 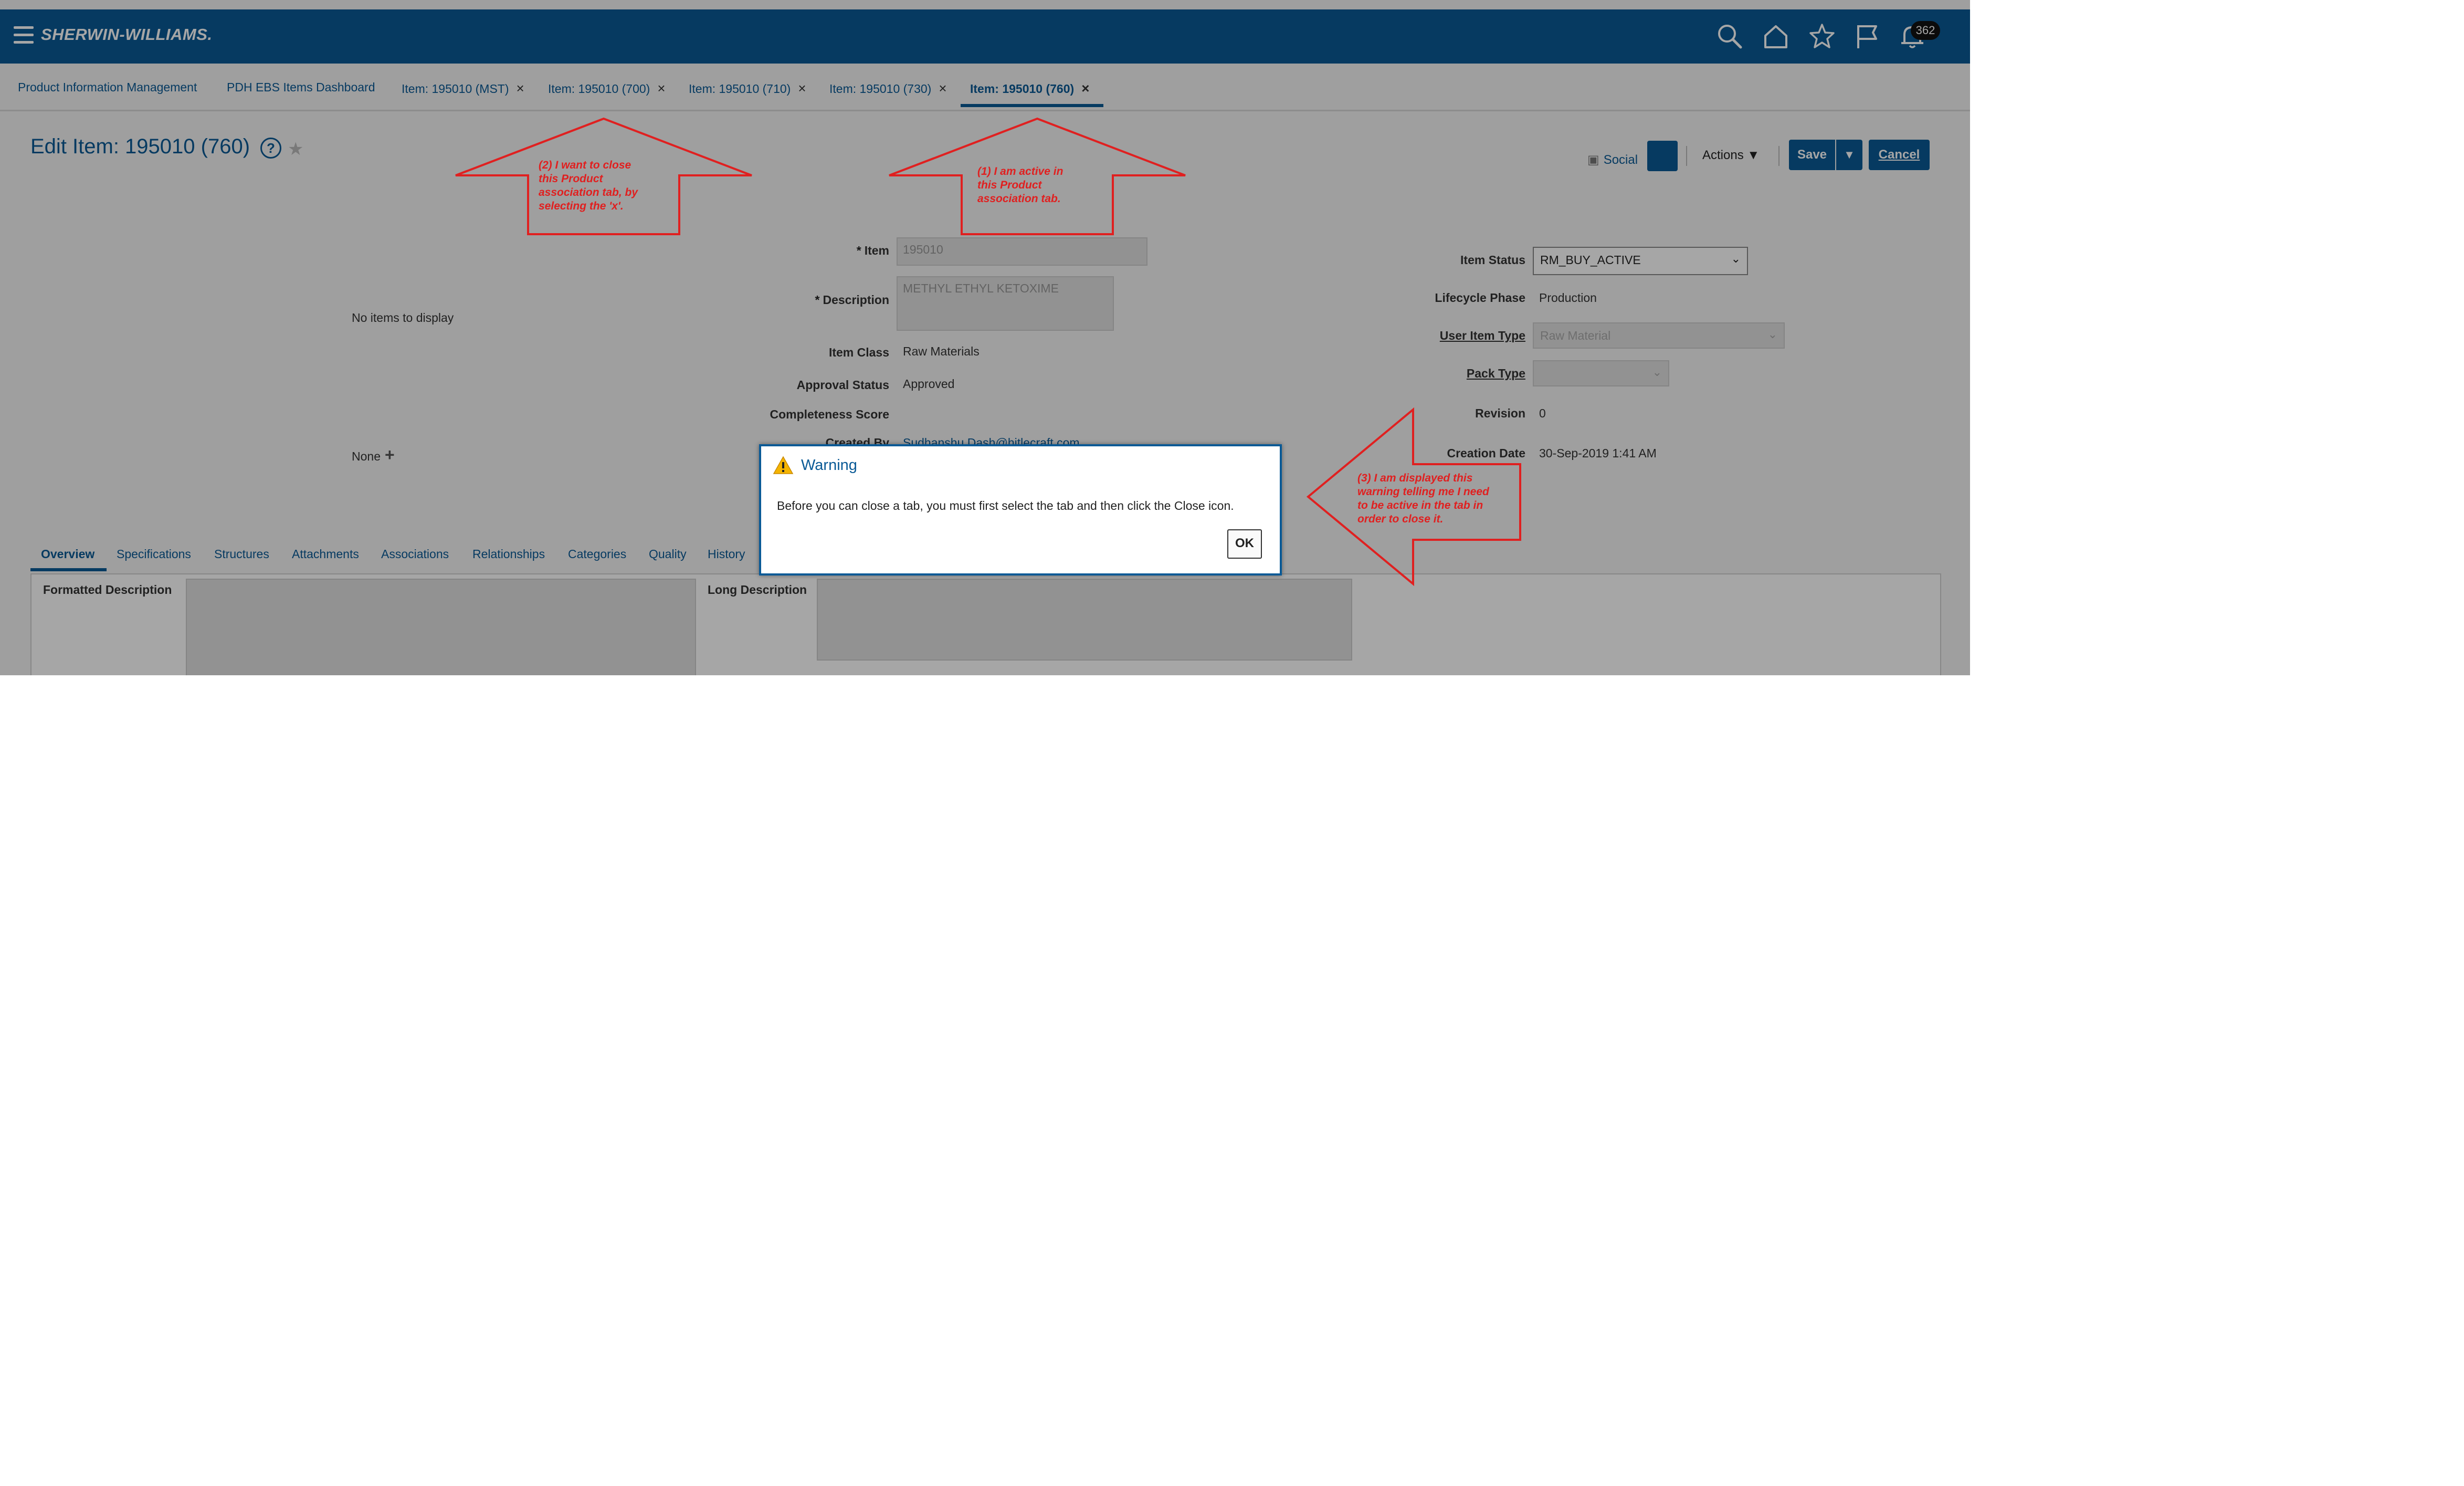 What do you see at coordinates (829, 466) in the screenshot?
I see `dialog-title: Warning` at bounding box center [829, 466].